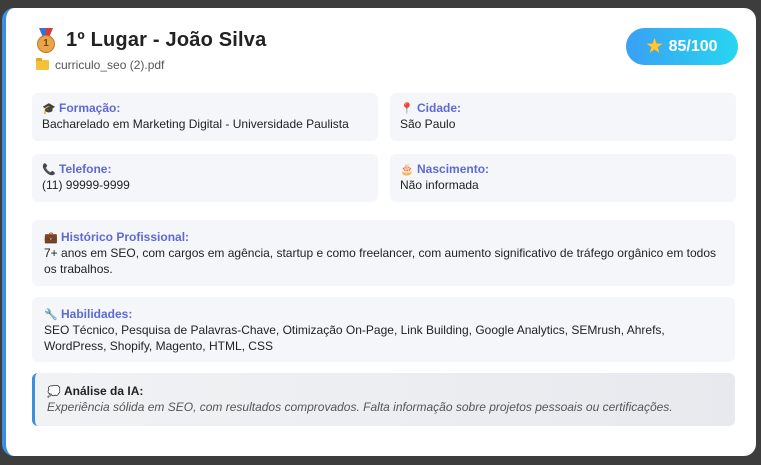 Image resolution: width=761 pixels, height=465 pixels. I want to click on field-label: 🔧 Habilidades:, so click(88, 314).